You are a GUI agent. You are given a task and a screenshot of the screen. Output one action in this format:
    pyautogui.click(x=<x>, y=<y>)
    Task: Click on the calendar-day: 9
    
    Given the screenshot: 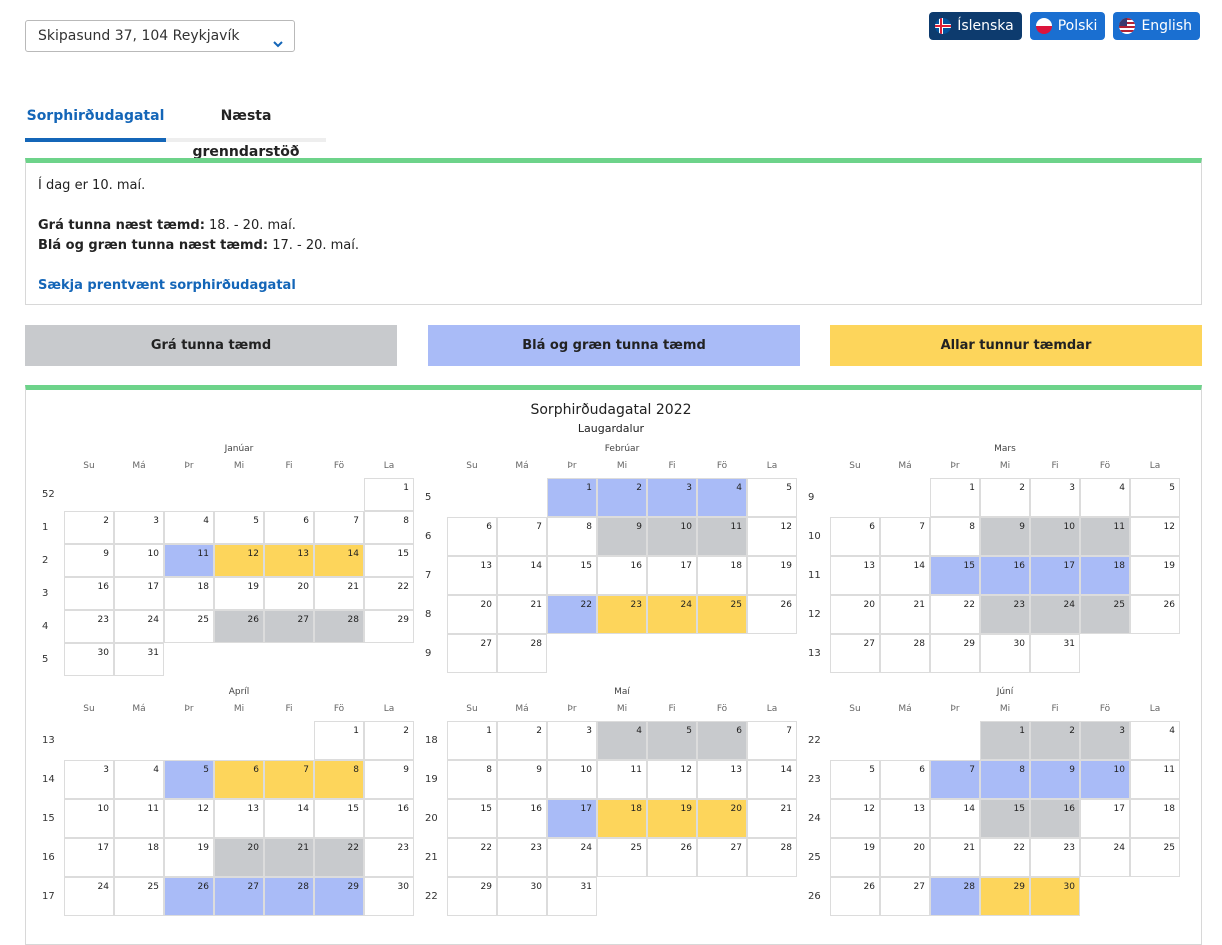 What is the action you would take?
    pyautogui.click(x=522, y=779)
    